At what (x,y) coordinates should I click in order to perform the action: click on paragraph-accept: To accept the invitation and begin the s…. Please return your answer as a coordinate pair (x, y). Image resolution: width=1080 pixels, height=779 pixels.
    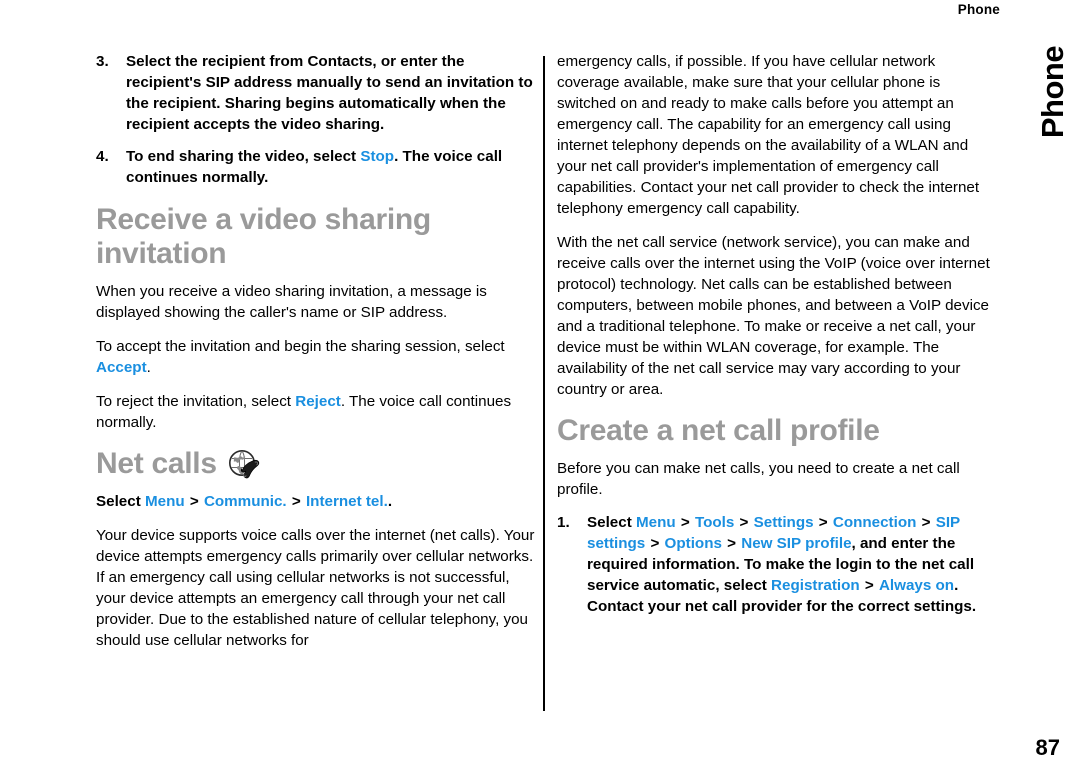
    Looking at the image, I should click on (316, 358).